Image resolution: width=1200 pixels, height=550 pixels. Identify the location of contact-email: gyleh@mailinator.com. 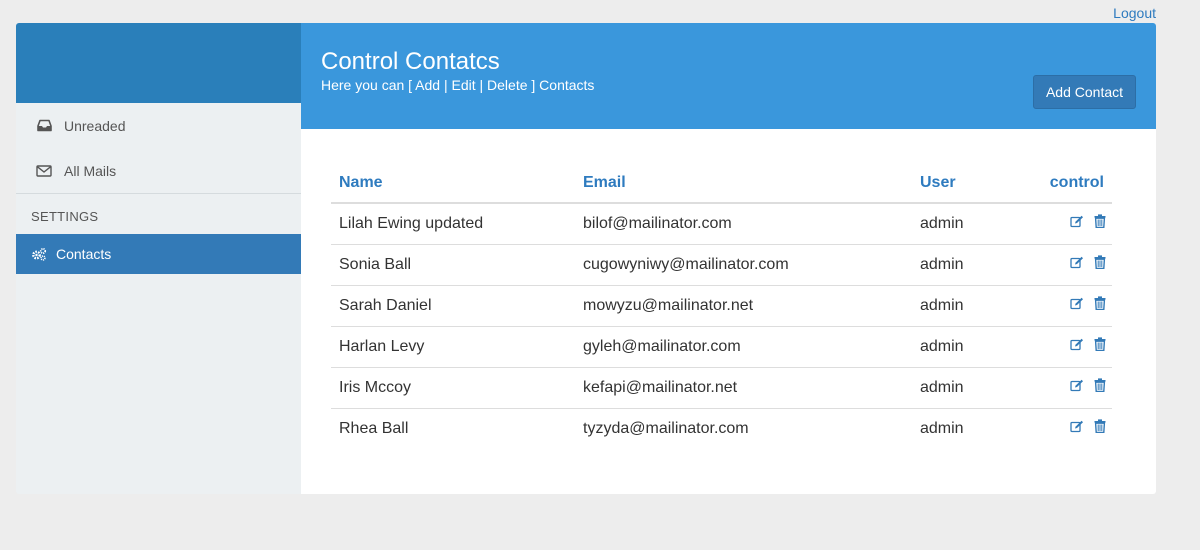
(743, 346).